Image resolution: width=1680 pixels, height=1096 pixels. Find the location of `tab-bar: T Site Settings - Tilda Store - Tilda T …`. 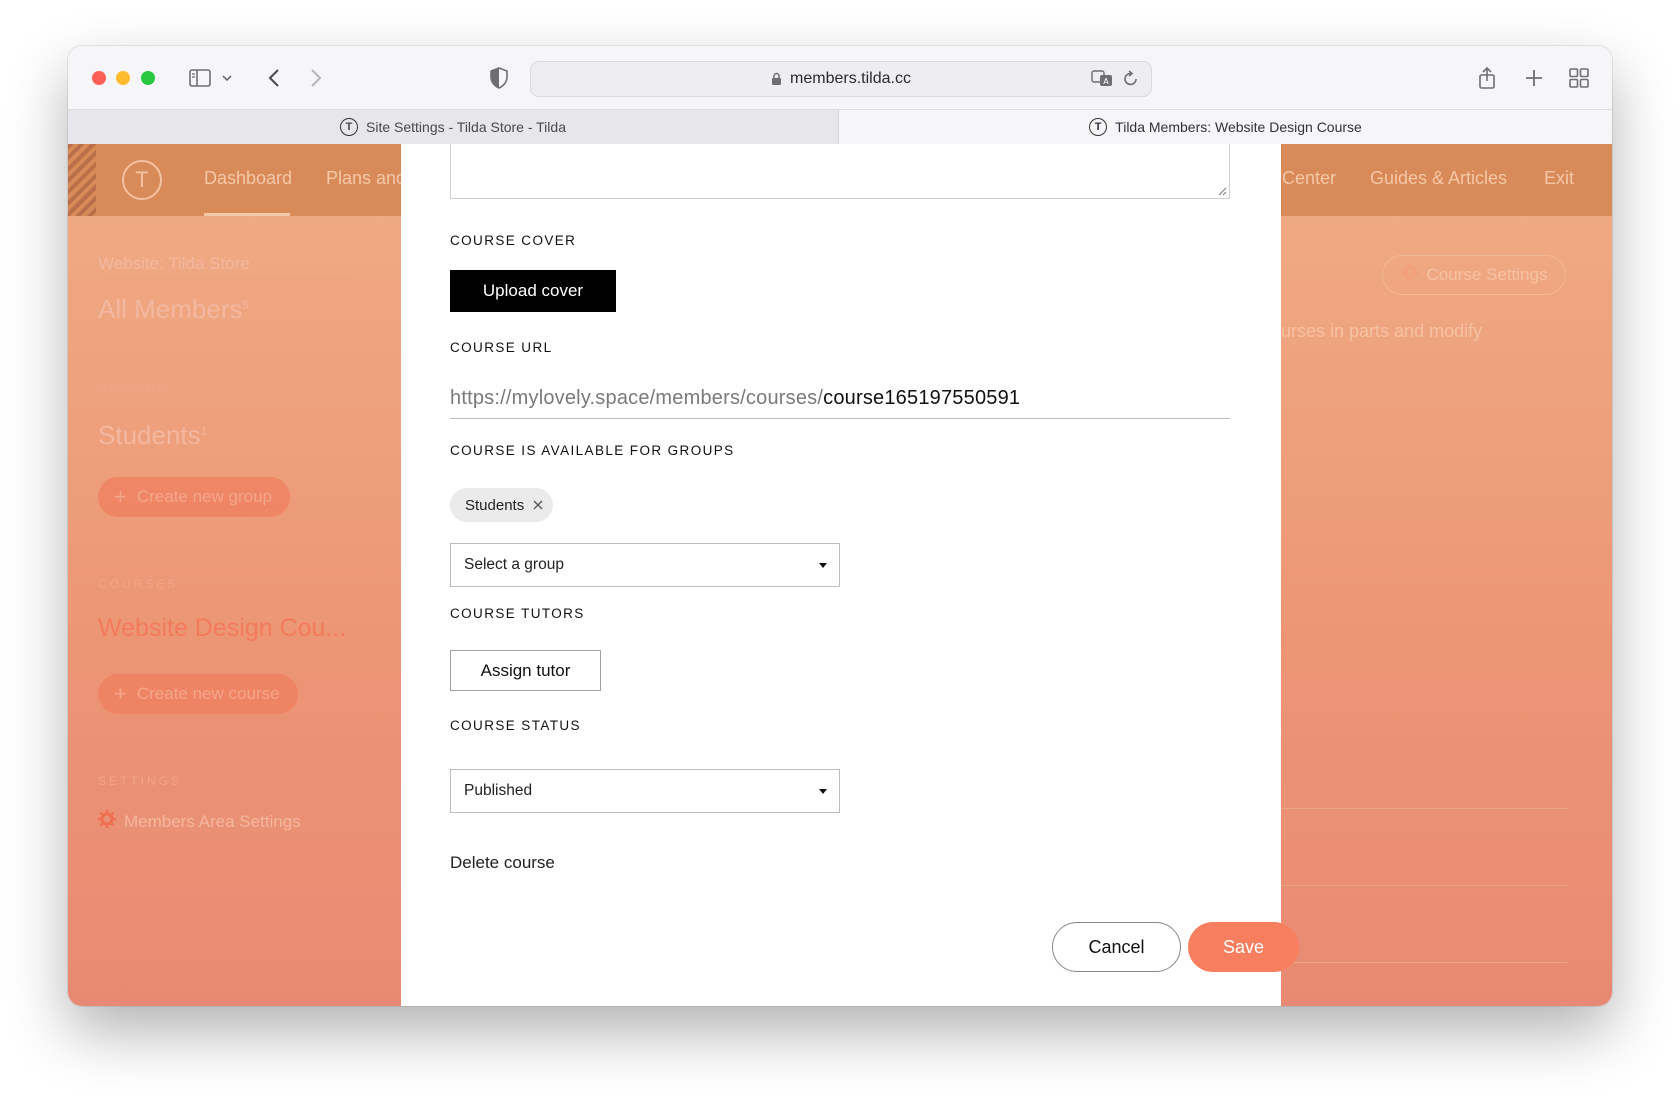

tab-bar: T Site Settings - Tilda Store - Tilda T … is located at coordinates (840, 127).